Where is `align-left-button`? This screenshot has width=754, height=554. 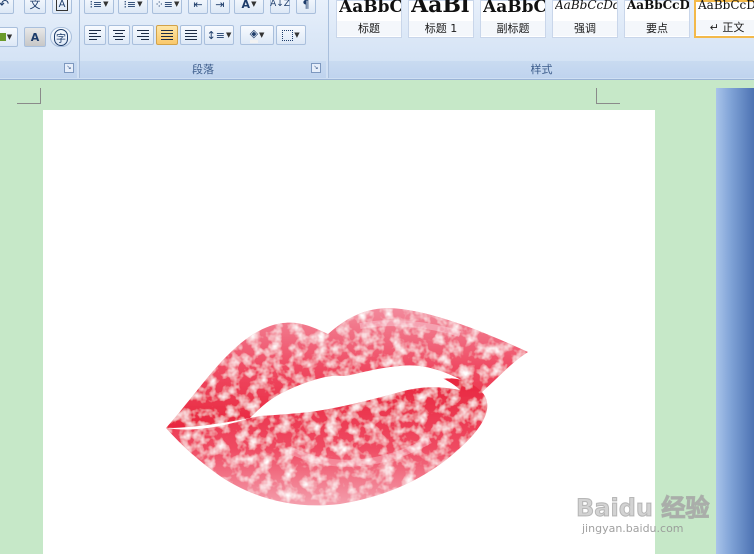 align-left-button is located at coordinates (95, 35).